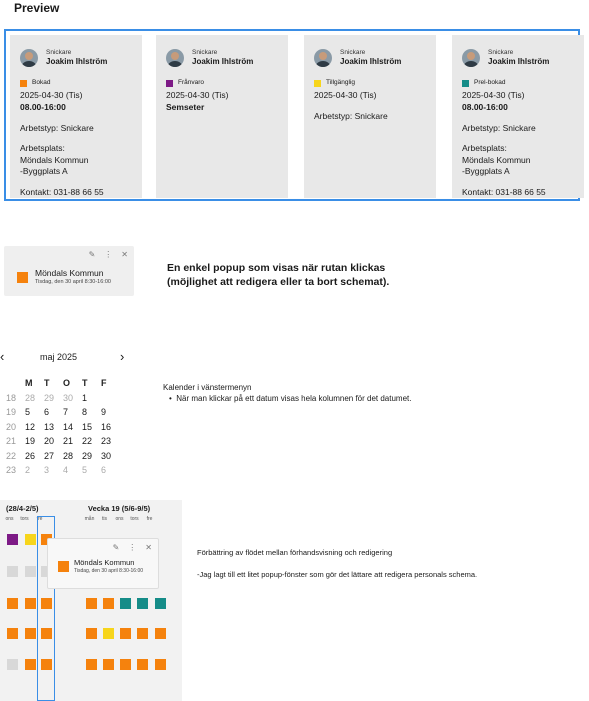  What do you see at coordinates (53, 427) in the screenshot?
I see `calendar-day: 13` at bounding box center [53, 427].